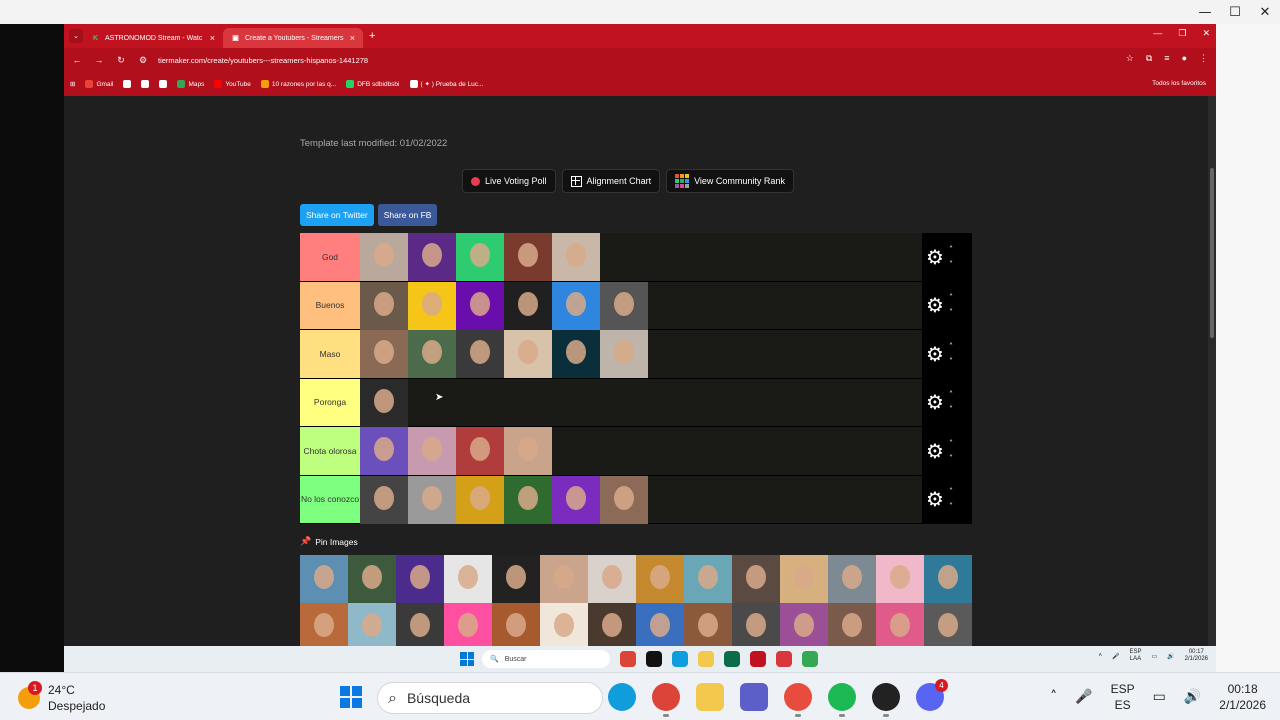 This screenshot has width=1280, height=720. Describe the element at coordinates (680, 659) in the screenshot. I see `edge-icon` at that location.